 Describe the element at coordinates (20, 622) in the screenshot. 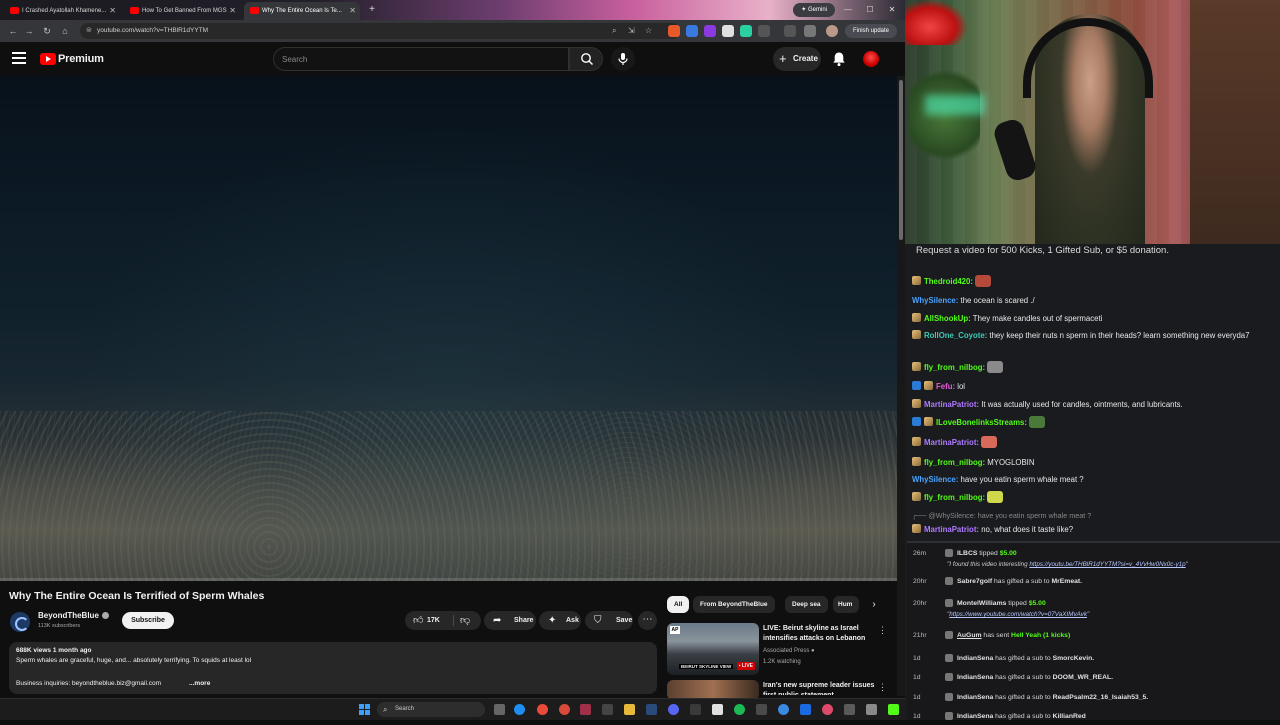

I see `channel-avatar` at that location.